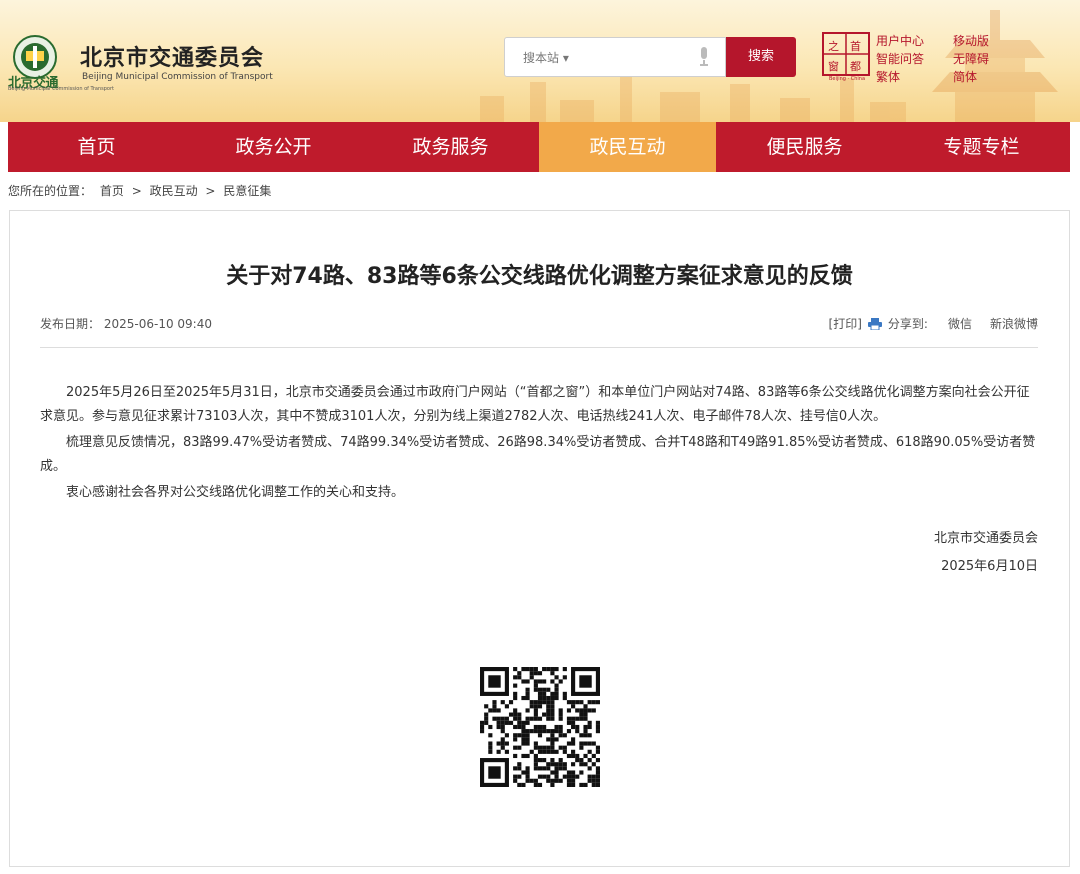 This screenshot has height=874, width=1080. What do you see at coordinates (985, 538) in the screenshot?
I see `article-signature: 北京市交通委员会` at bounding box center [985, 538].